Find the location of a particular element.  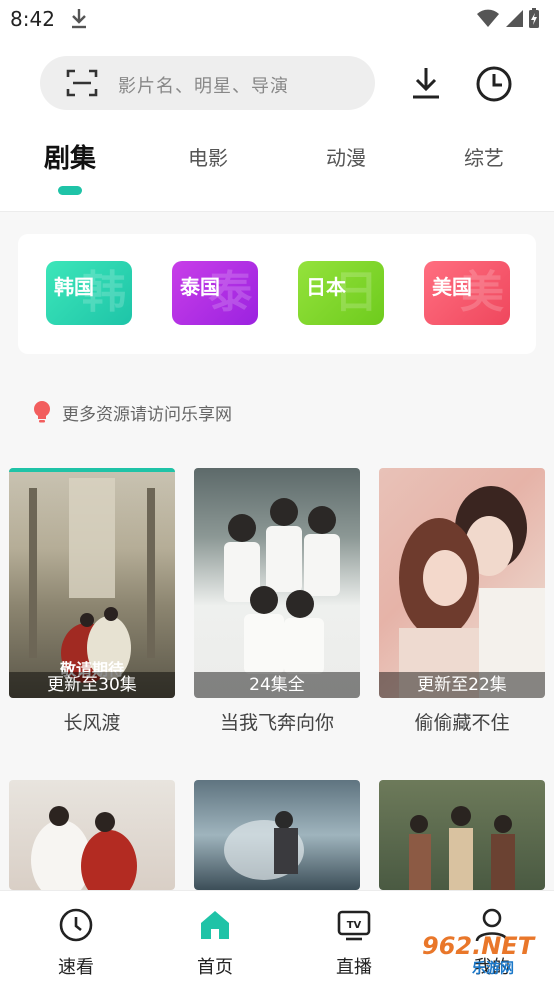

region-label: 韩国 is located at coordinates (74, 287).